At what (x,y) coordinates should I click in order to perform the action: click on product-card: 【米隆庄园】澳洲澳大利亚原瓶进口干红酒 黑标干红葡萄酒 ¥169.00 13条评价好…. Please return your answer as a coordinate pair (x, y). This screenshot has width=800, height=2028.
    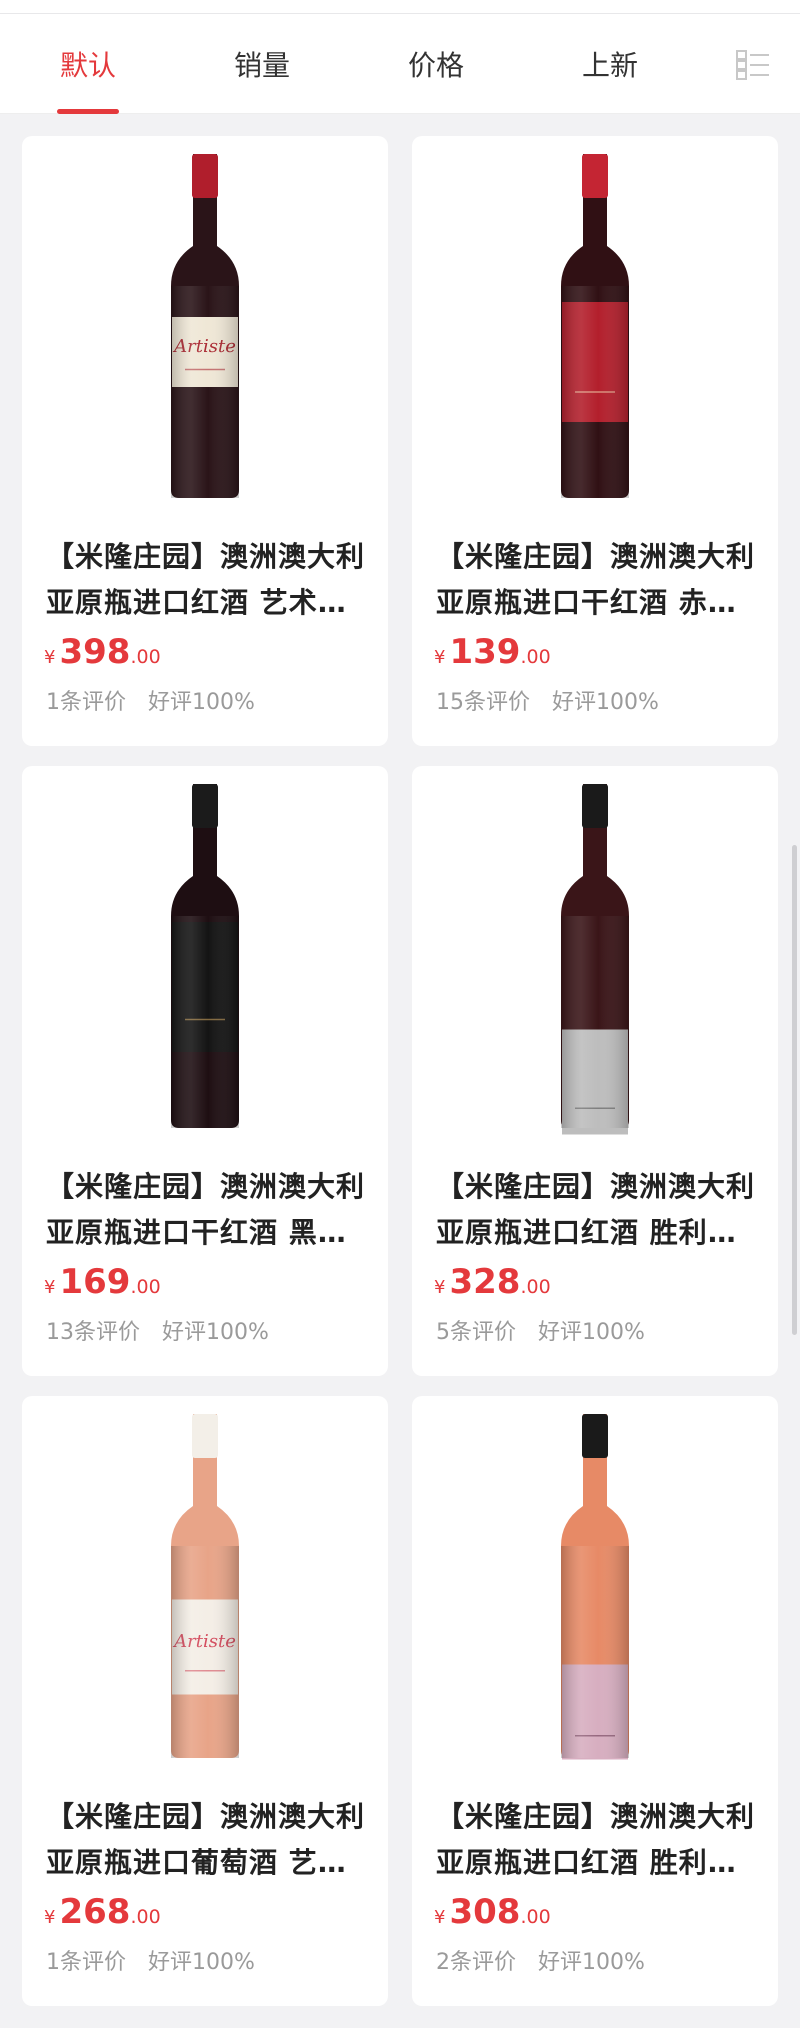
    Looking at the image, I should click on (205, 1071).